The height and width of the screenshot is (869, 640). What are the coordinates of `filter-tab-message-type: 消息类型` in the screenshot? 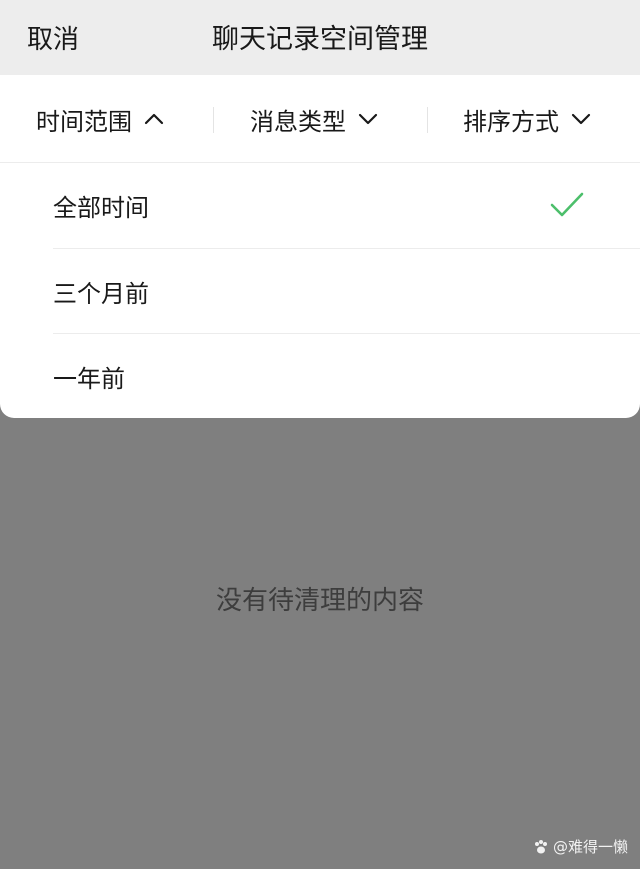 It's located at (314, 119).